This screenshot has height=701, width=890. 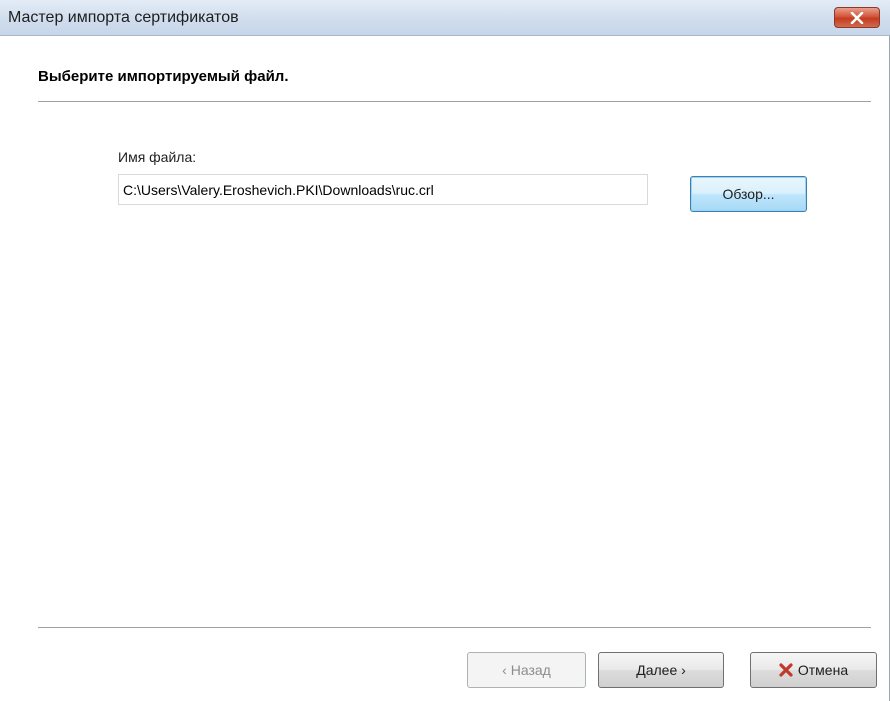 I want to click on back-button: ‹ Назад, so click(x=526, y=670).